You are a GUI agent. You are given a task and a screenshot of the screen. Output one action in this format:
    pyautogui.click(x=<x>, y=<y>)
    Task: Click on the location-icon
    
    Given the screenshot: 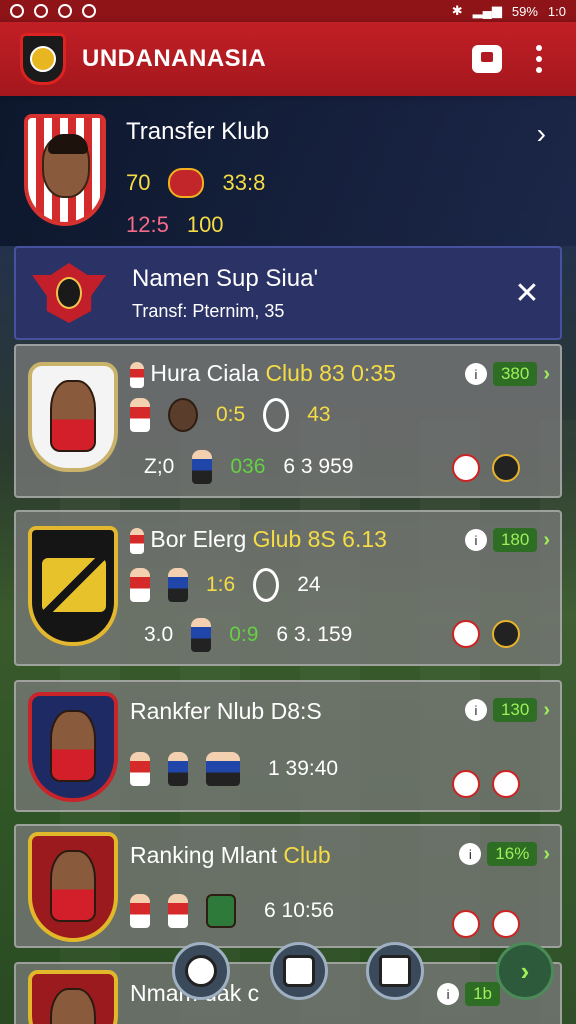 What is the action you would take?
    pyautogui.click(x=41, y=11)
    